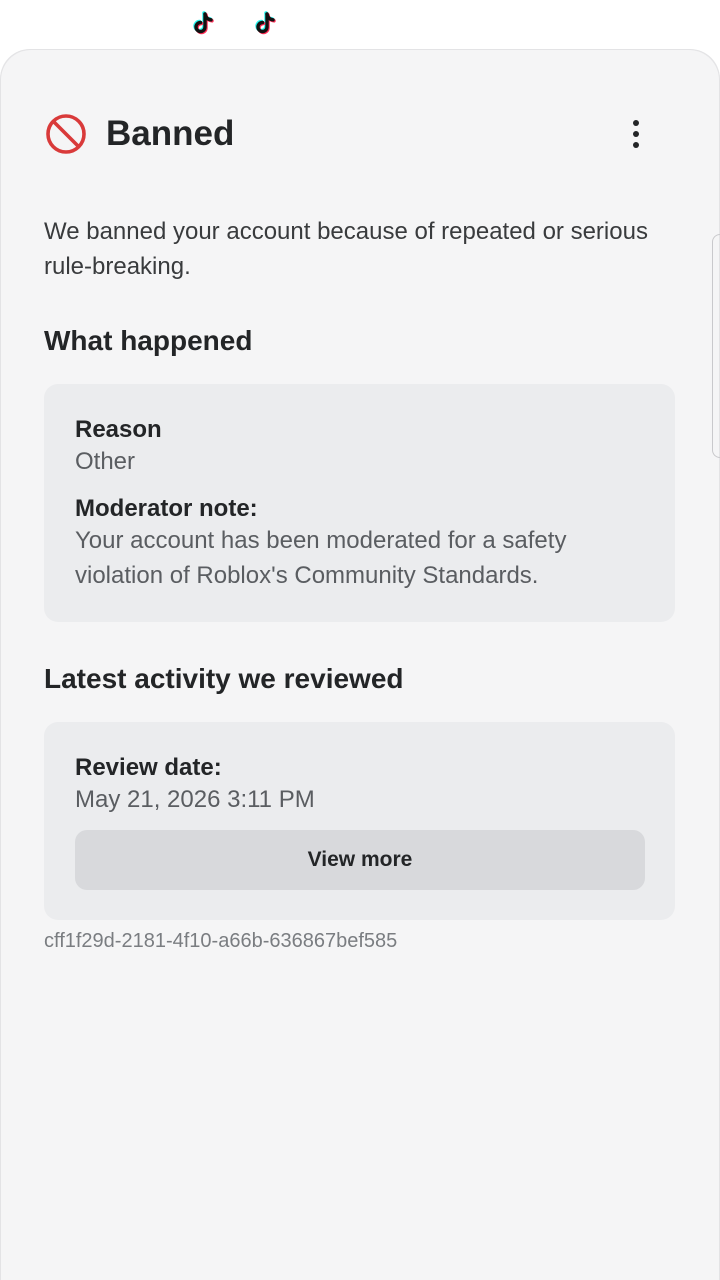 This screenshot has height=1280, width=720. I want to click on status-bar, so click(360, 25).